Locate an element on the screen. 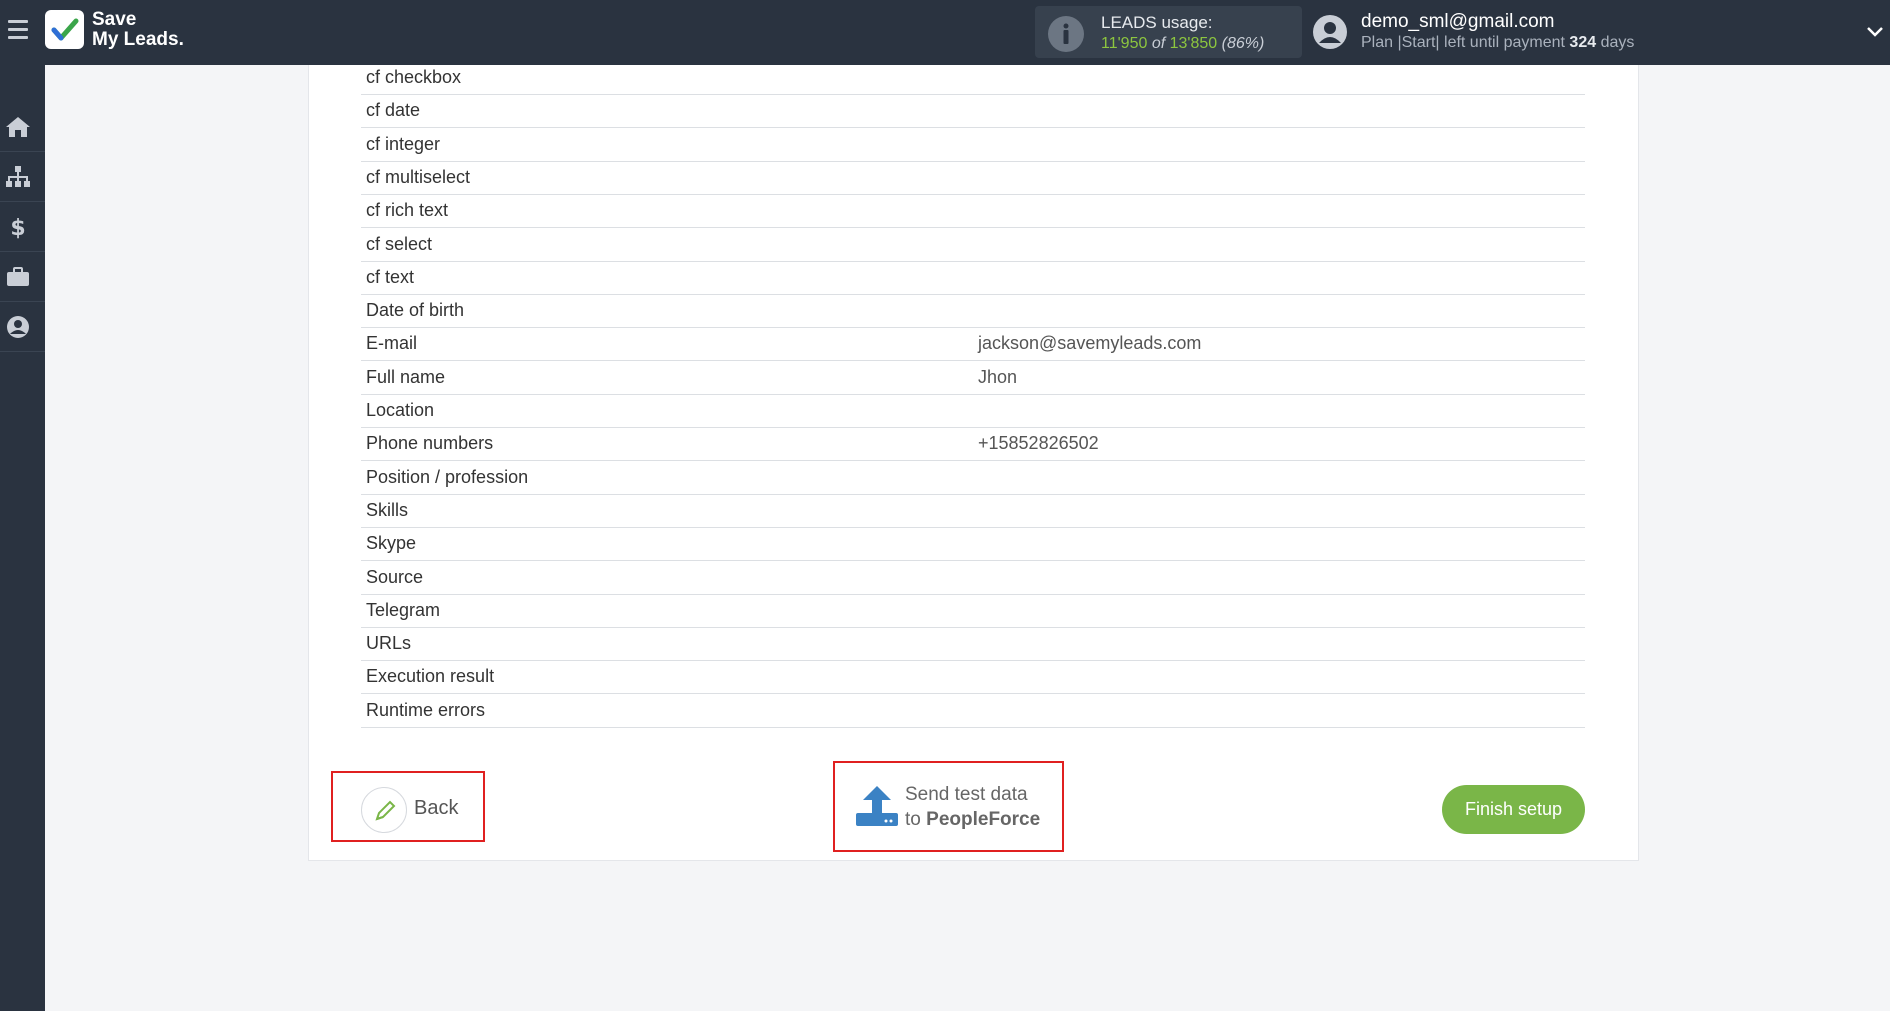 The height and width of the screenshot is (1011, 1890). sidebar-item-services is located at coordinates (22, 277).